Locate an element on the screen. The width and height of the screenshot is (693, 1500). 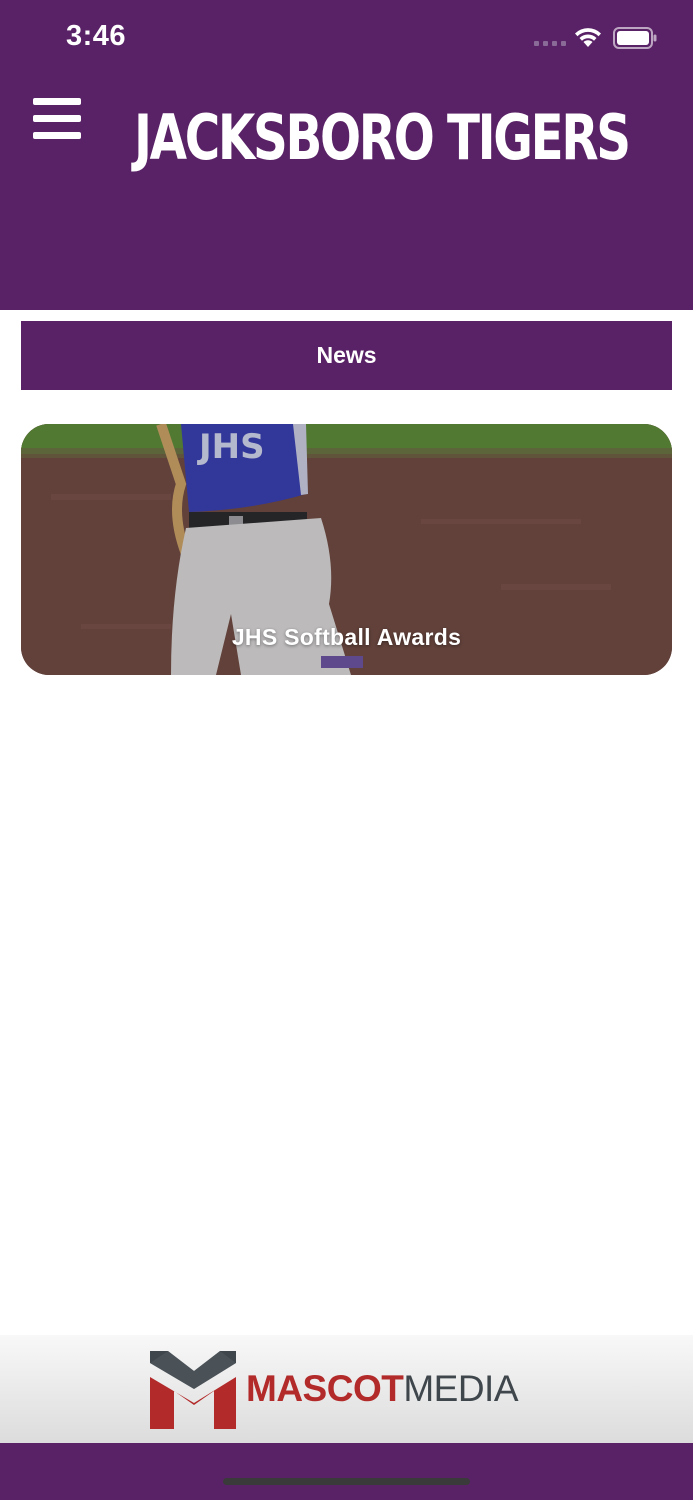
logo-text-mascot: MASCOT is located at coordinates (325, 1388).